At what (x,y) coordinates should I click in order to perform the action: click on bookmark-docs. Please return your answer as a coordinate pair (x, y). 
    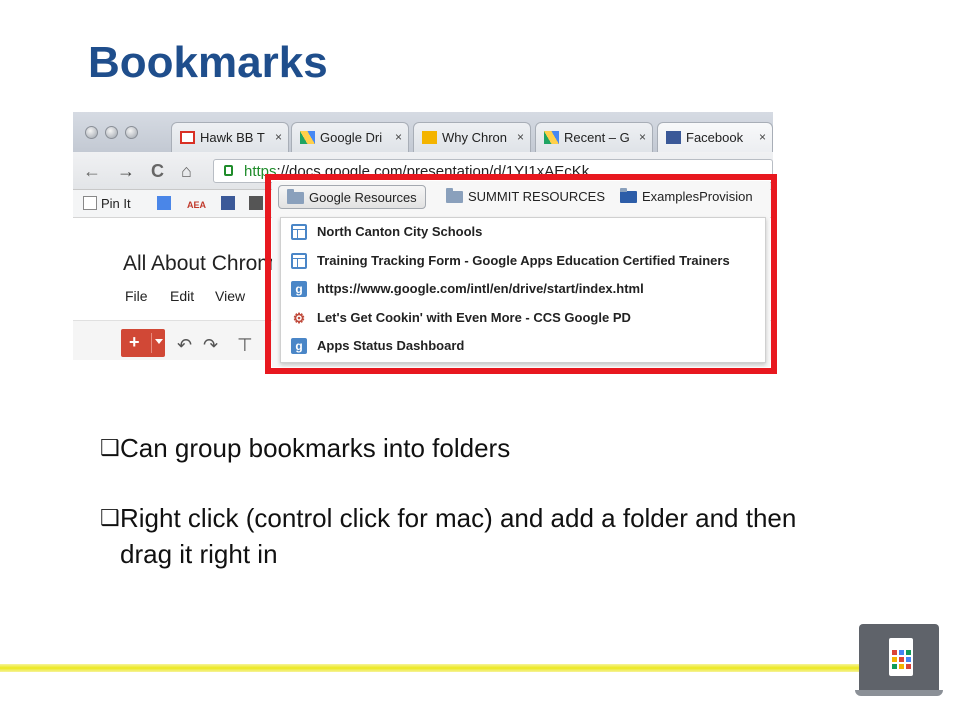
    Looking at the image, I should click on (166, 203).